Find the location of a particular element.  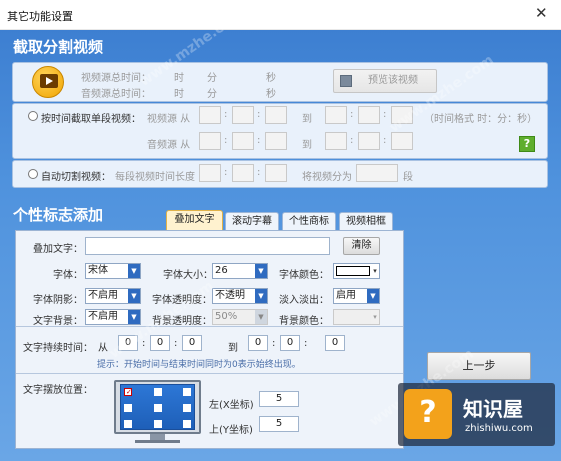

font-shadow-select: 不启用 ▼ is located at coordinates (113, 296).